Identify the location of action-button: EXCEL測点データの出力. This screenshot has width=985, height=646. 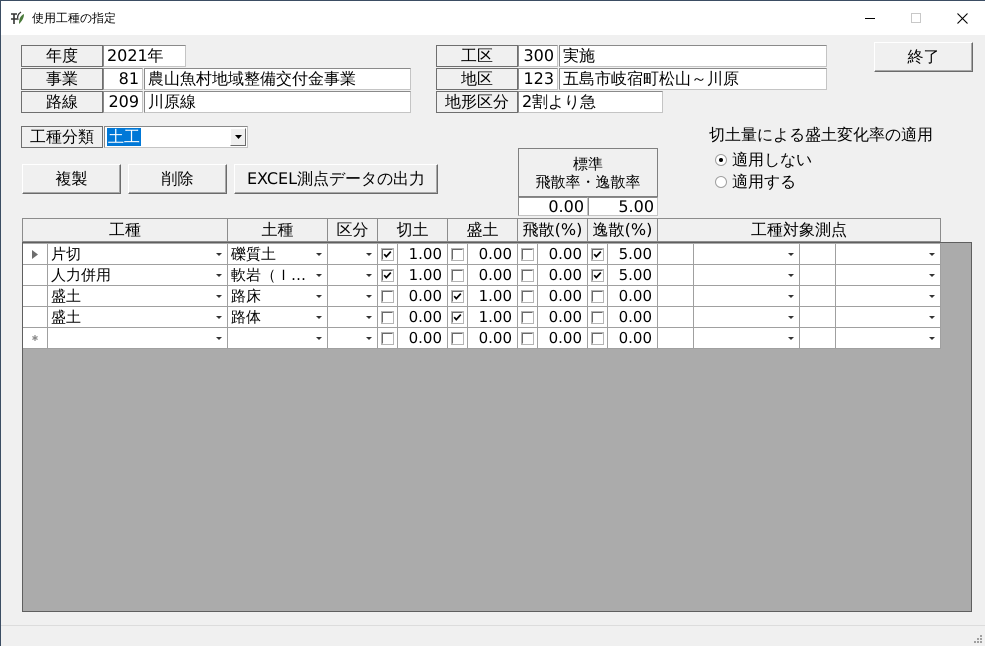
(336, 179).